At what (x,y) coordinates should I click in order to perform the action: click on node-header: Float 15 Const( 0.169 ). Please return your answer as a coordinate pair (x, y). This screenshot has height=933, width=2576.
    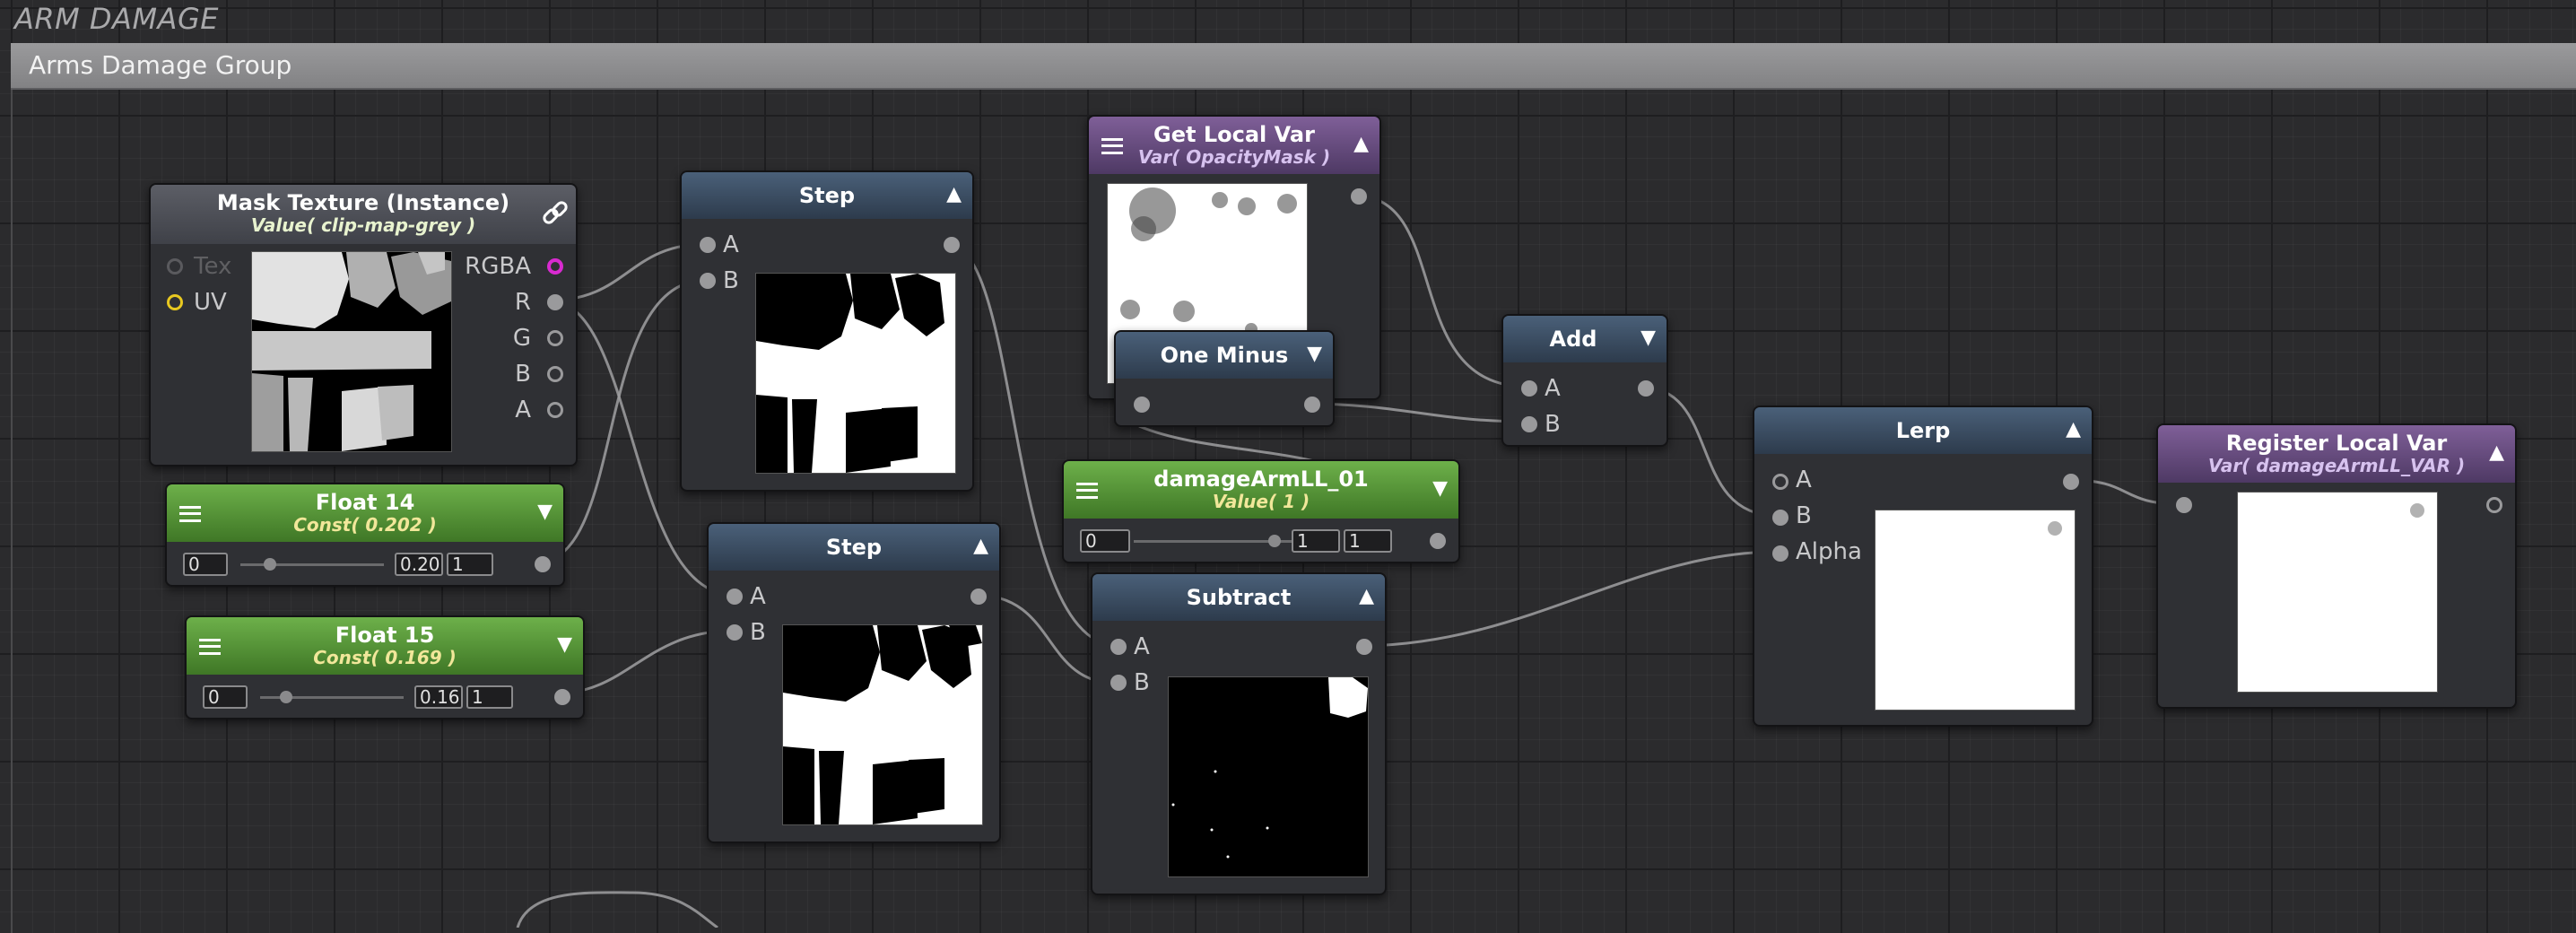
    Looking at the image, I should click on (385, 646).